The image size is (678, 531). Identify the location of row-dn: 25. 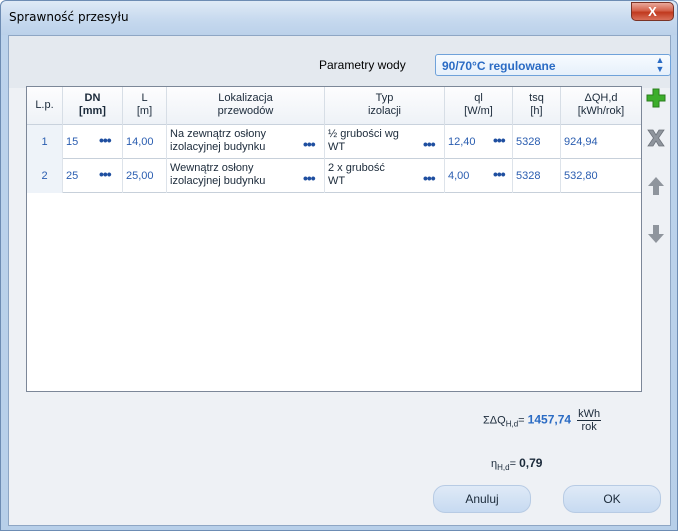
(72, 176).